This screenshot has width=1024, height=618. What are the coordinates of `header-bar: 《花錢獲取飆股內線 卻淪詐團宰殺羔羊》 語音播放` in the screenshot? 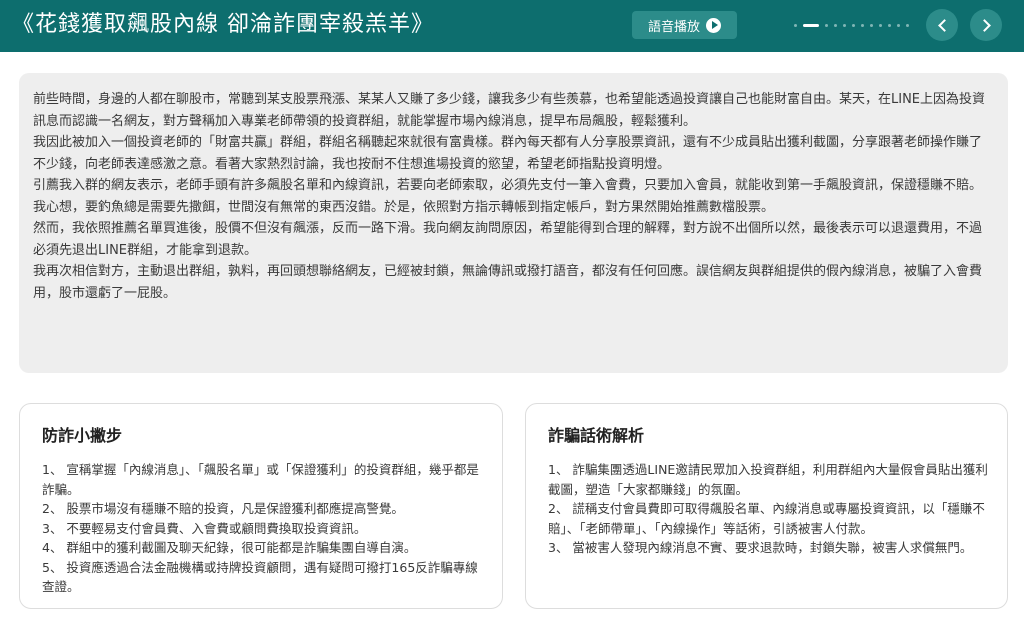 It's located at (512, 26).